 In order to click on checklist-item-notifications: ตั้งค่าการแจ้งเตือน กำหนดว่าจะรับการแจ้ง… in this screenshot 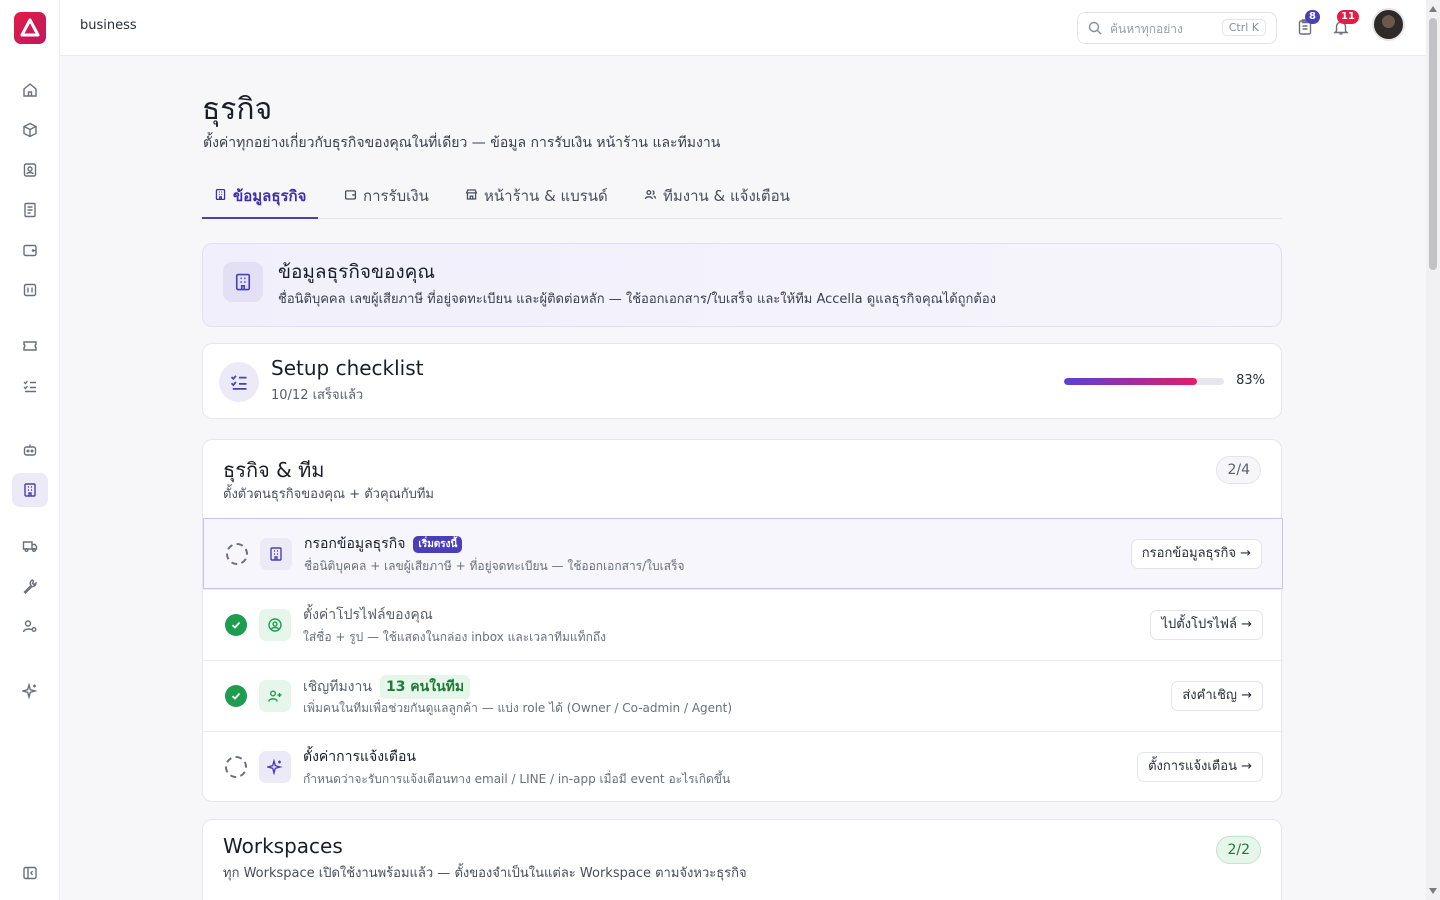, I will do `click(743, 766)`.